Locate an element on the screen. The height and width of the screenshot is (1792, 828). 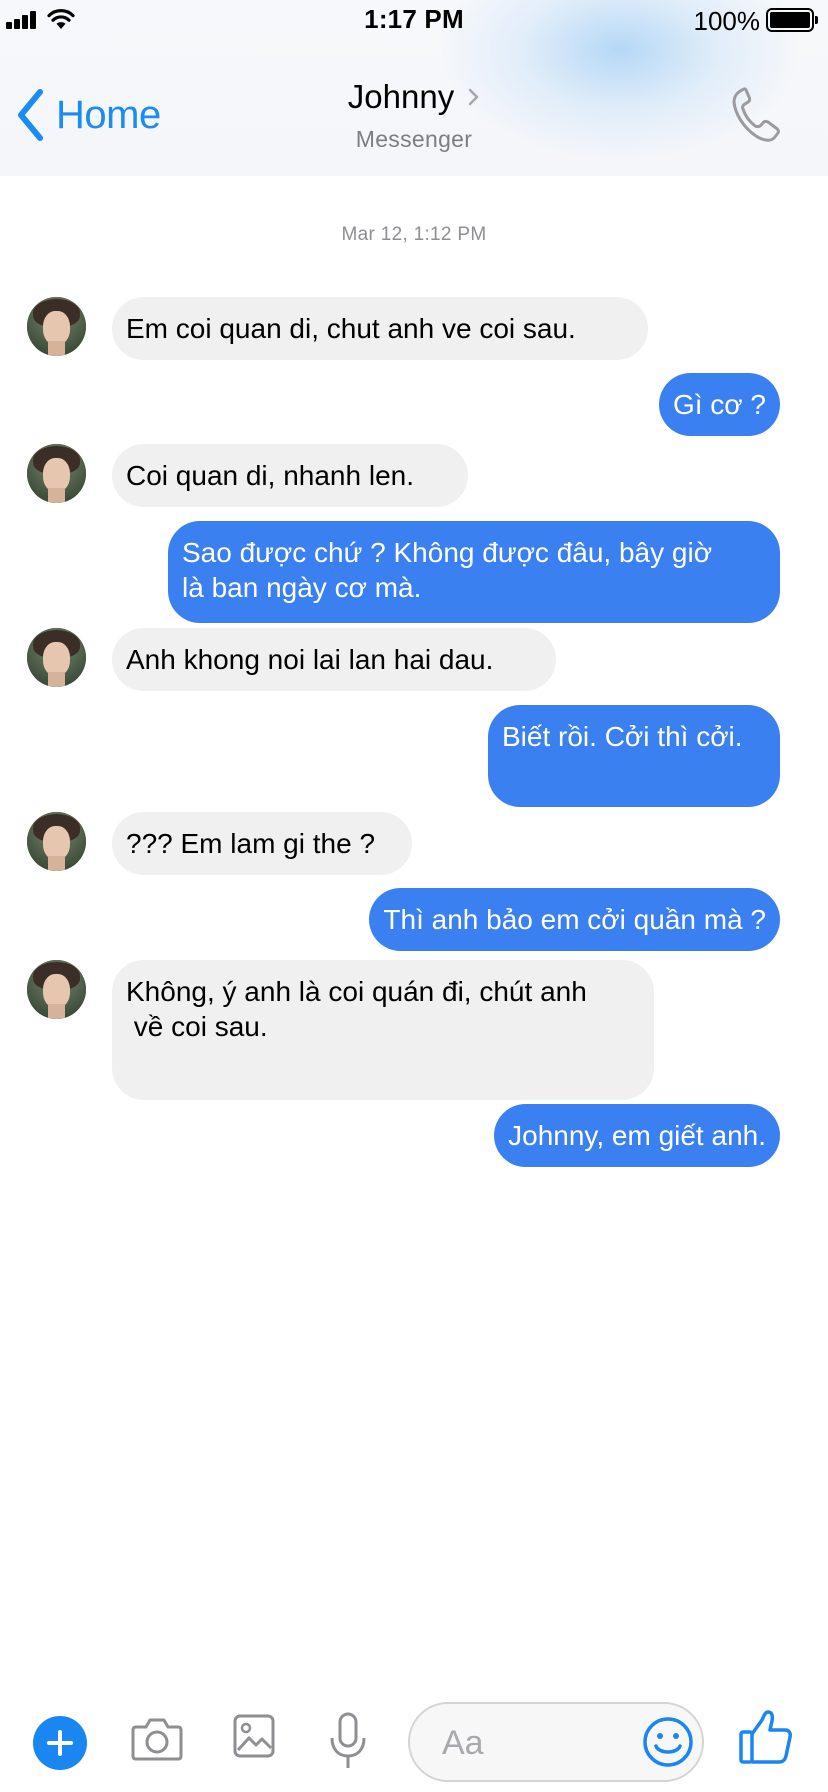
back-button: Home is located at coordinates (88, 115).